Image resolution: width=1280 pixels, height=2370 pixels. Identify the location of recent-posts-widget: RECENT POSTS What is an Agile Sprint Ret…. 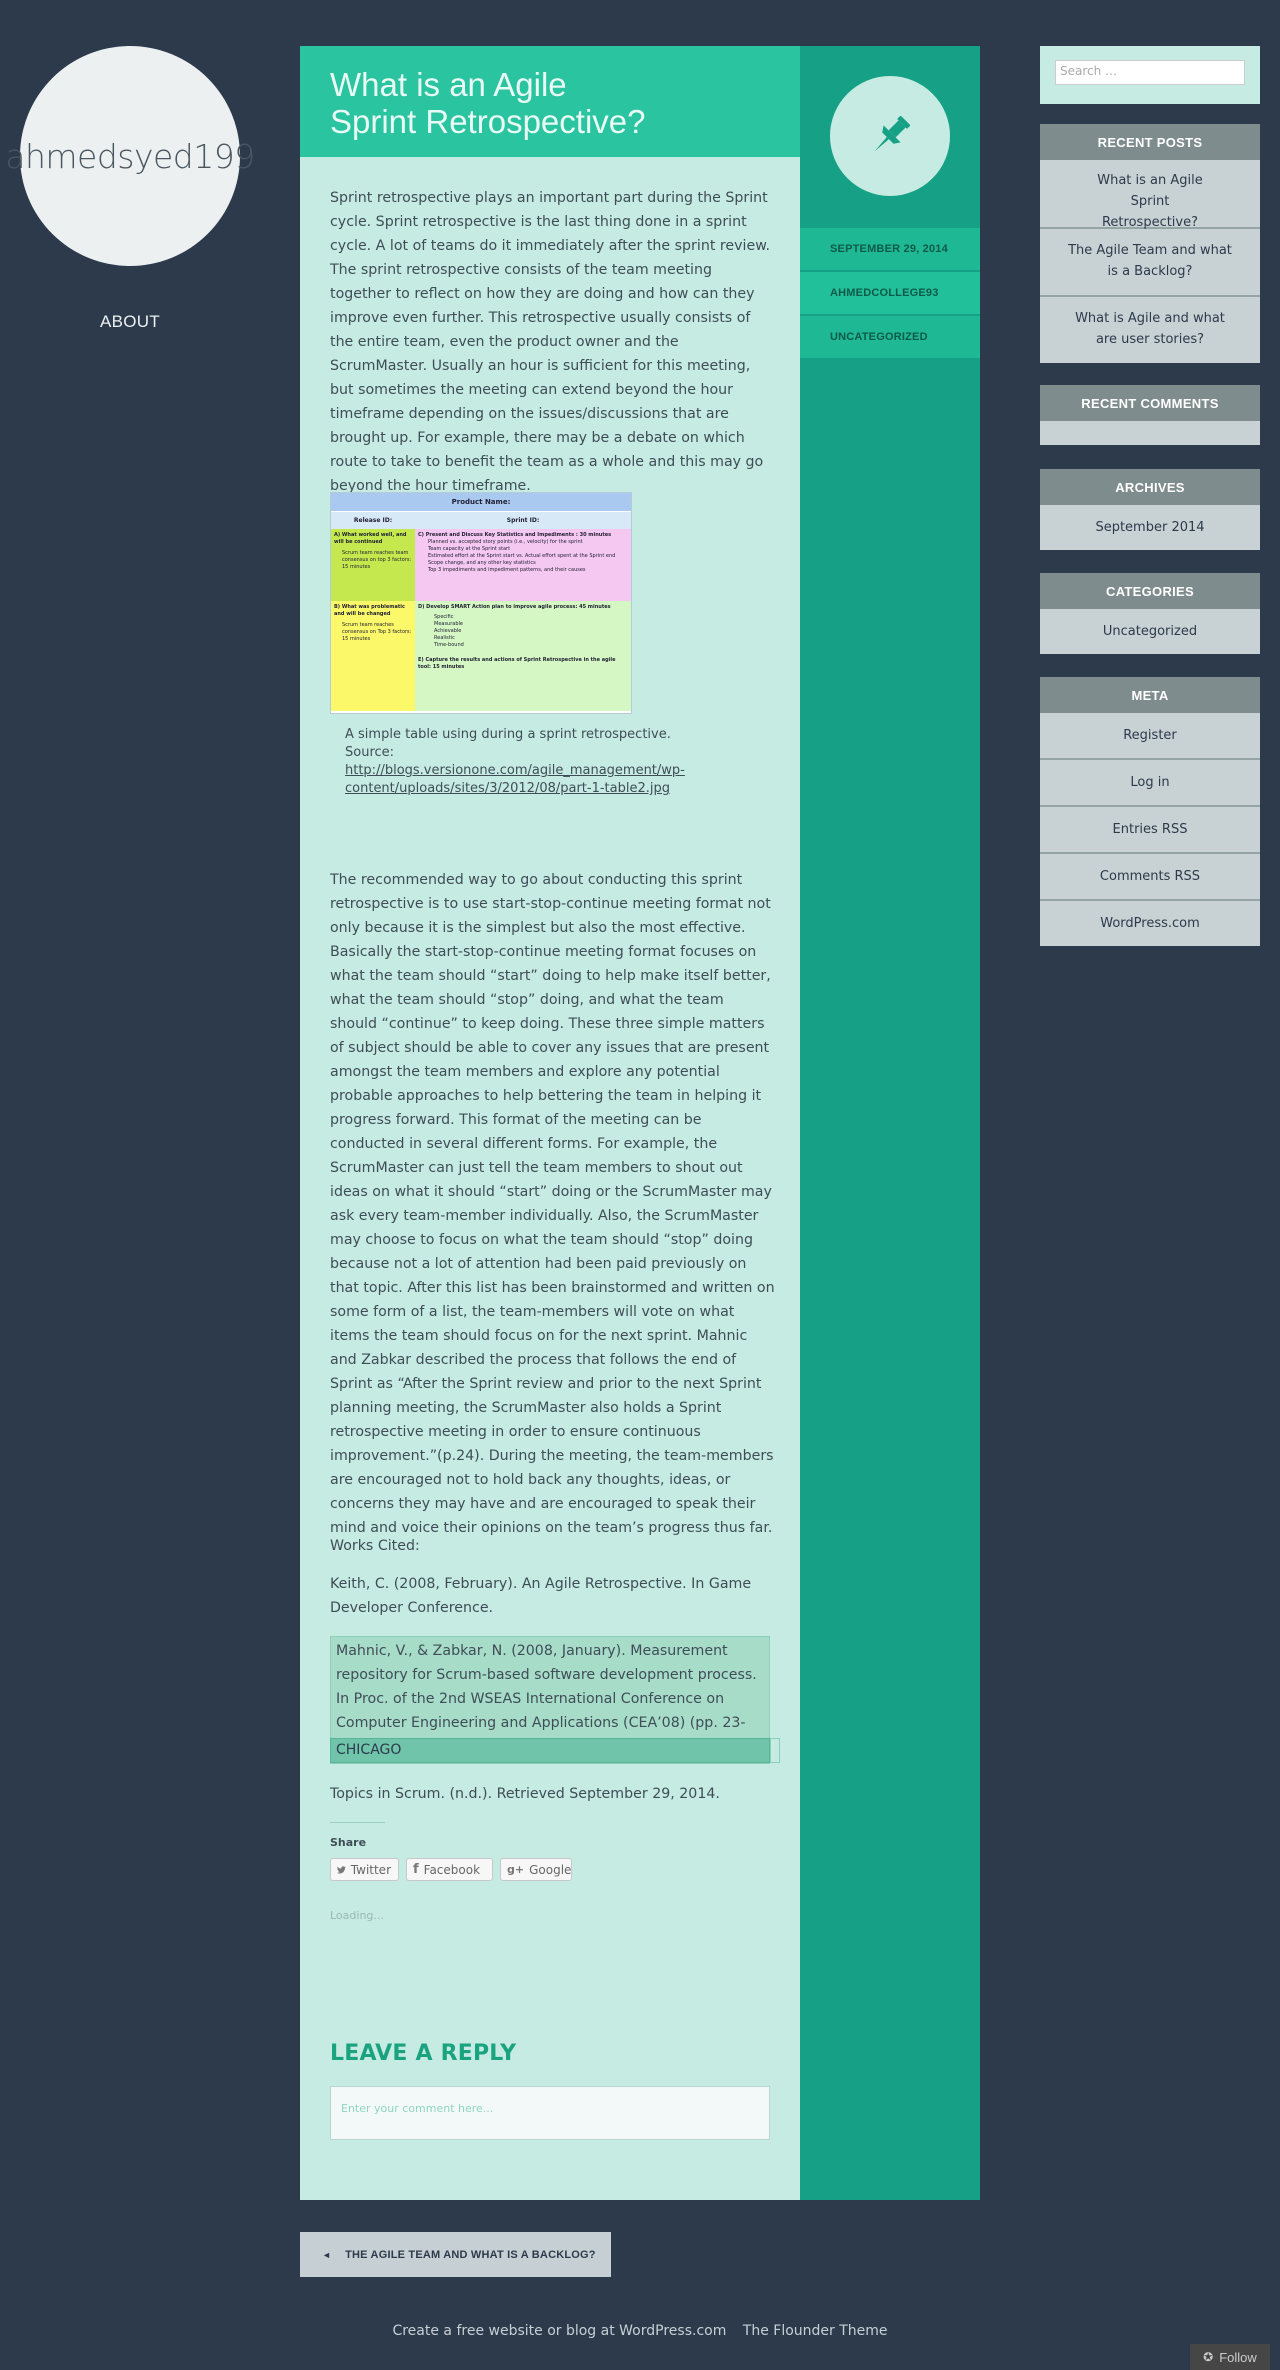
(1150, 243).